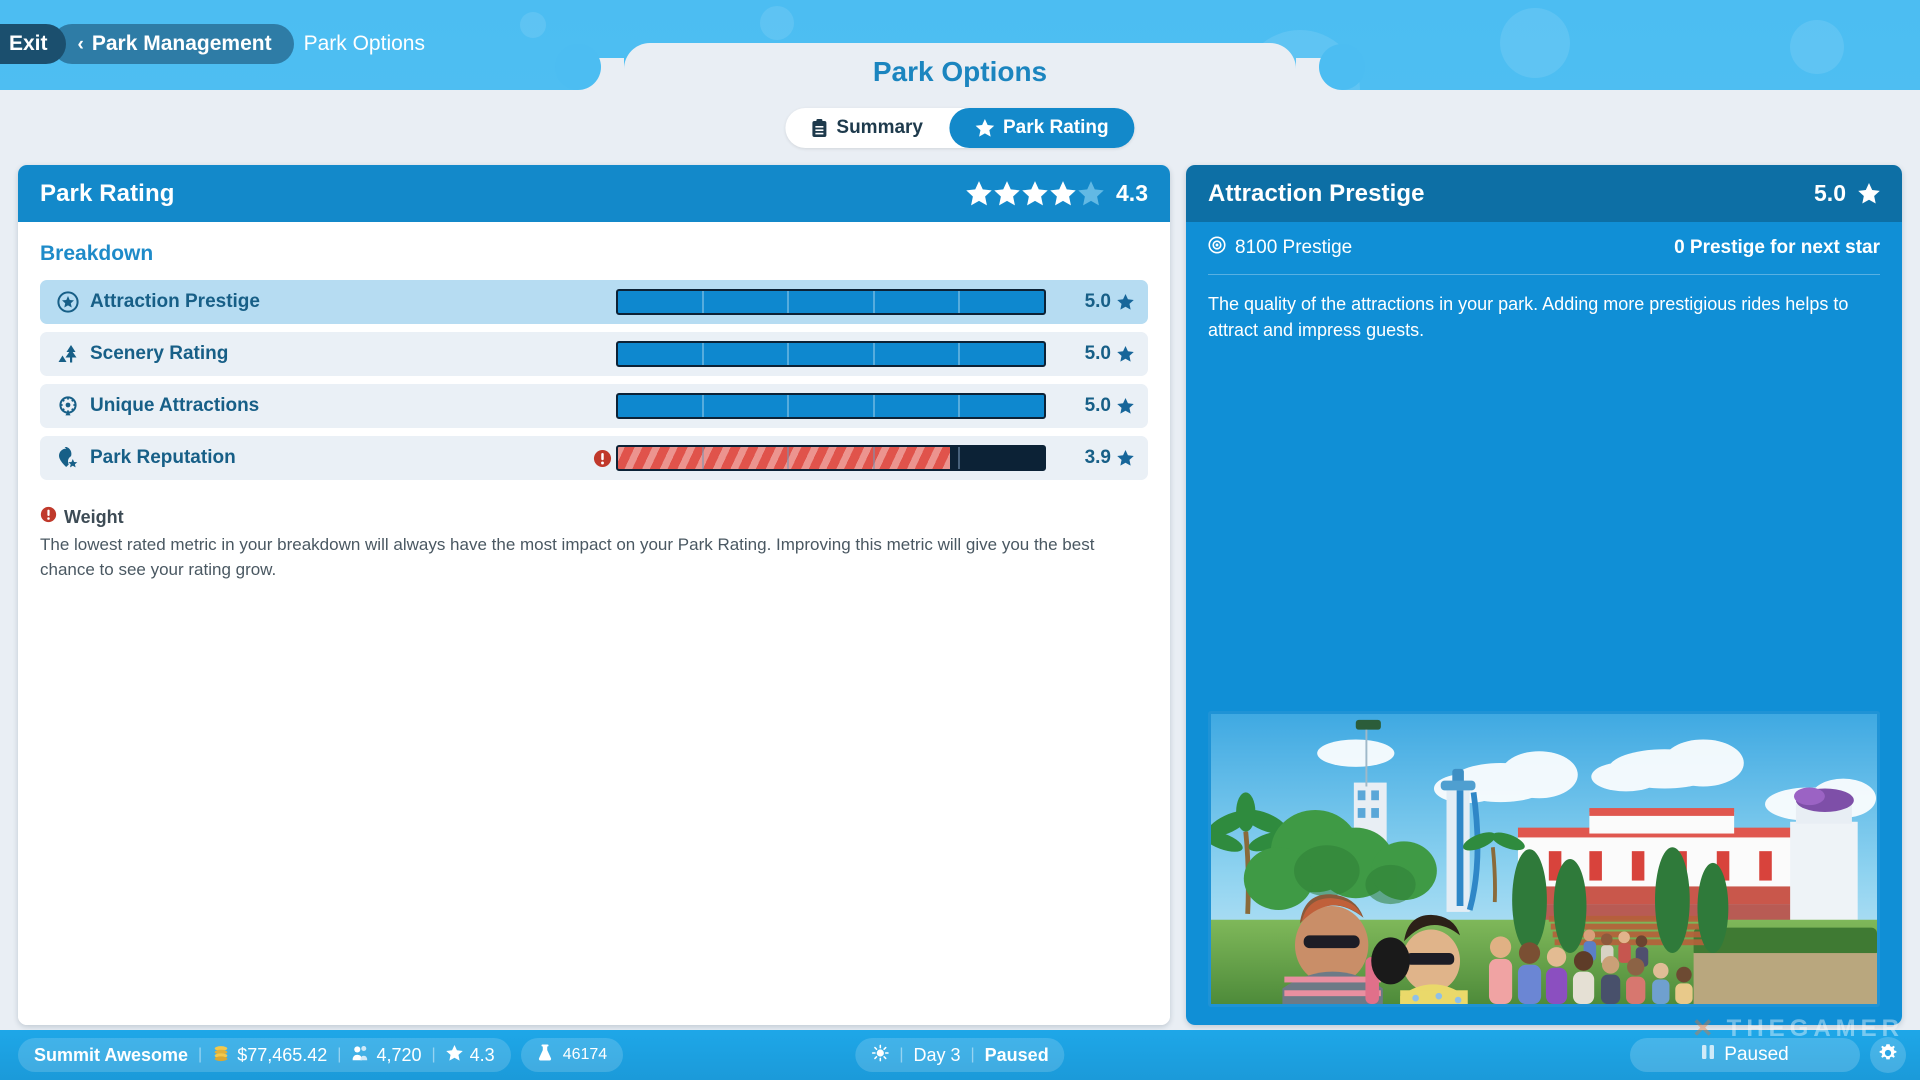  I want to click on hud-park-name: Summit Awesome, so click(111, 1054).